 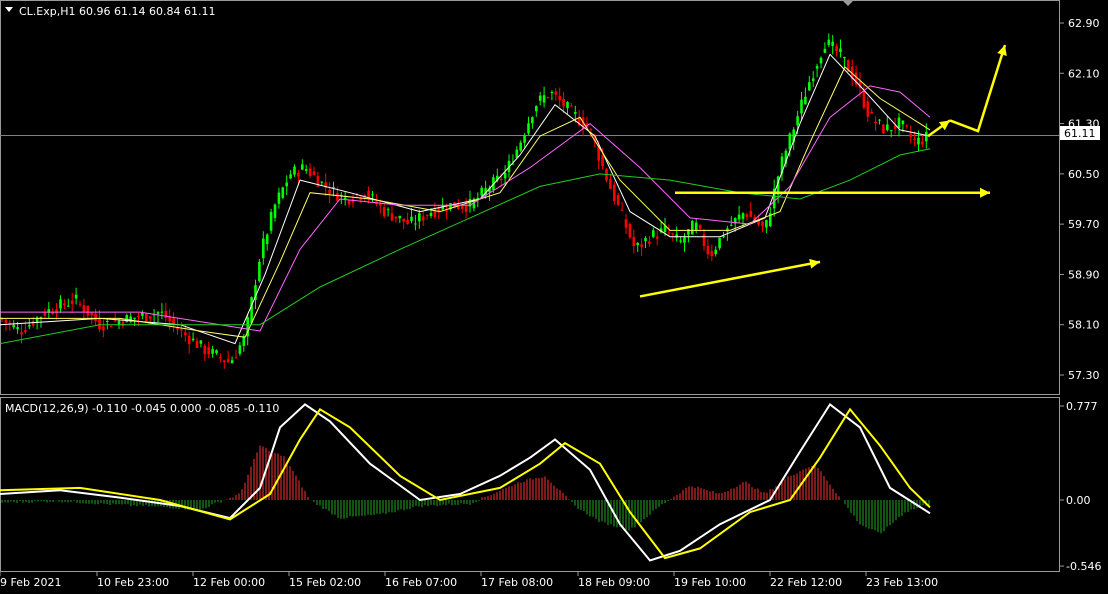 I want to click on current-price-label: 61.11, so click(x=1080, y=133).